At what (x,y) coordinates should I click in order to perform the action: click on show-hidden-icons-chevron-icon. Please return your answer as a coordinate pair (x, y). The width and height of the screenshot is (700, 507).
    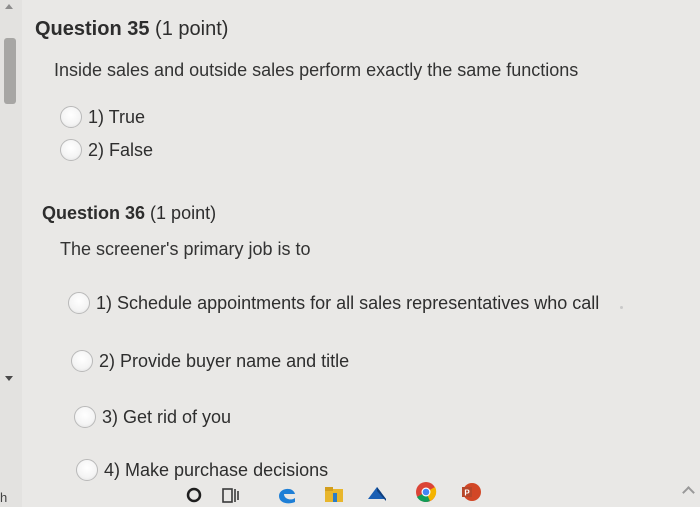
    Looking at the image, I should click on (688, 492).